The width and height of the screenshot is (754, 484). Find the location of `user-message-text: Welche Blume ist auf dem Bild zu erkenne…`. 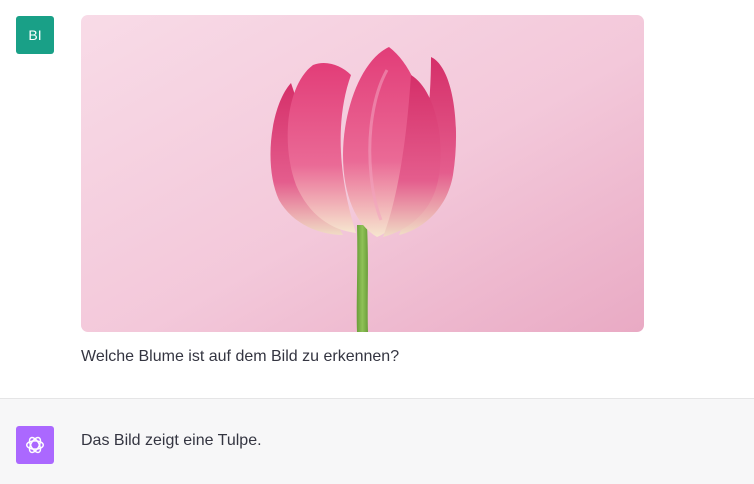

user-message-text: Welche Blume ist auf dem Bild zu erkenne… is located at coordinates (240, 356).